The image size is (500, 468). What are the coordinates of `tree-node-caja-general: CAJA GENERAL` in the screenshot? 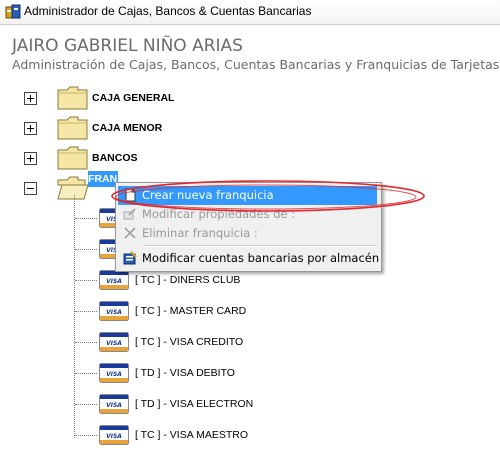 It's located at (133, 98).